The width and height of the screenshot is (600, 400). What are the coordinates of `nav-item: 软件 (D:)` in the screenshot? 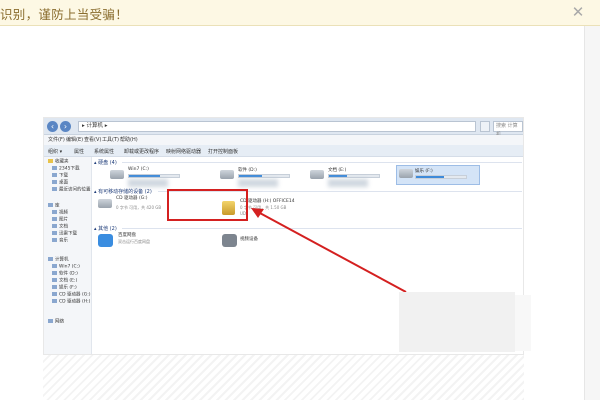 It's located at (65, 274).